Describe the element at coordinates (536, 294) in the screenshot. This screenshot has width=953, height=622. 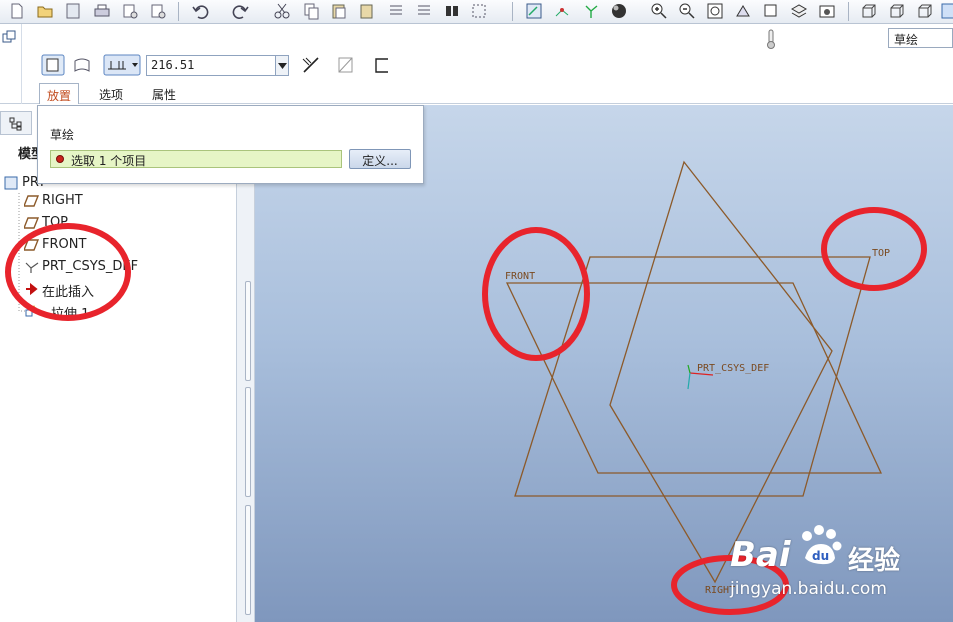
I see `annotation-circle-front` at that location.